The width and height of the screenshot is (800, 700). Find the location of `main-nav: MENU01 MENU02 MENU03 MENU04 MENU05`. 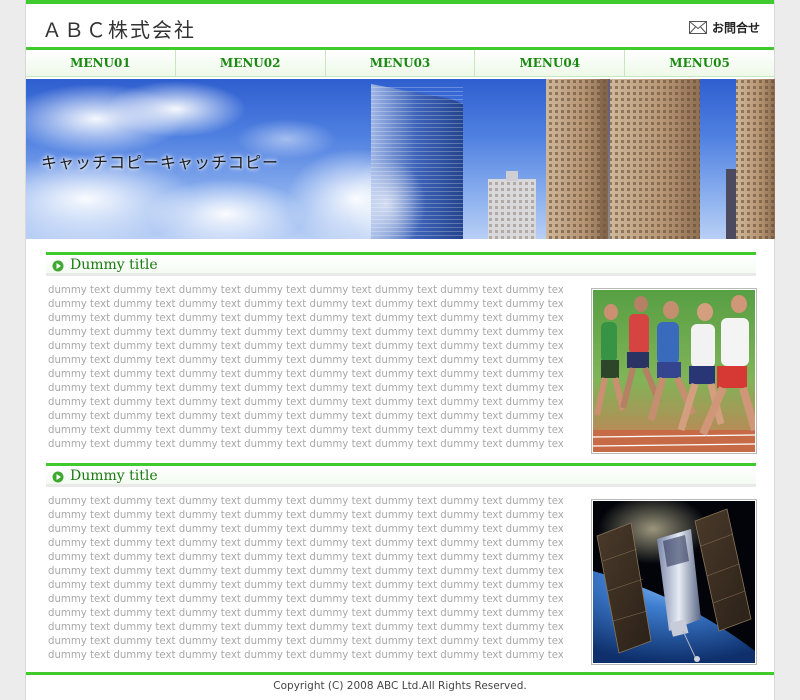

main-nav: MENU01 MENU02 MENU03 MENU04 MENU05 is located at coordinates (400, 62).